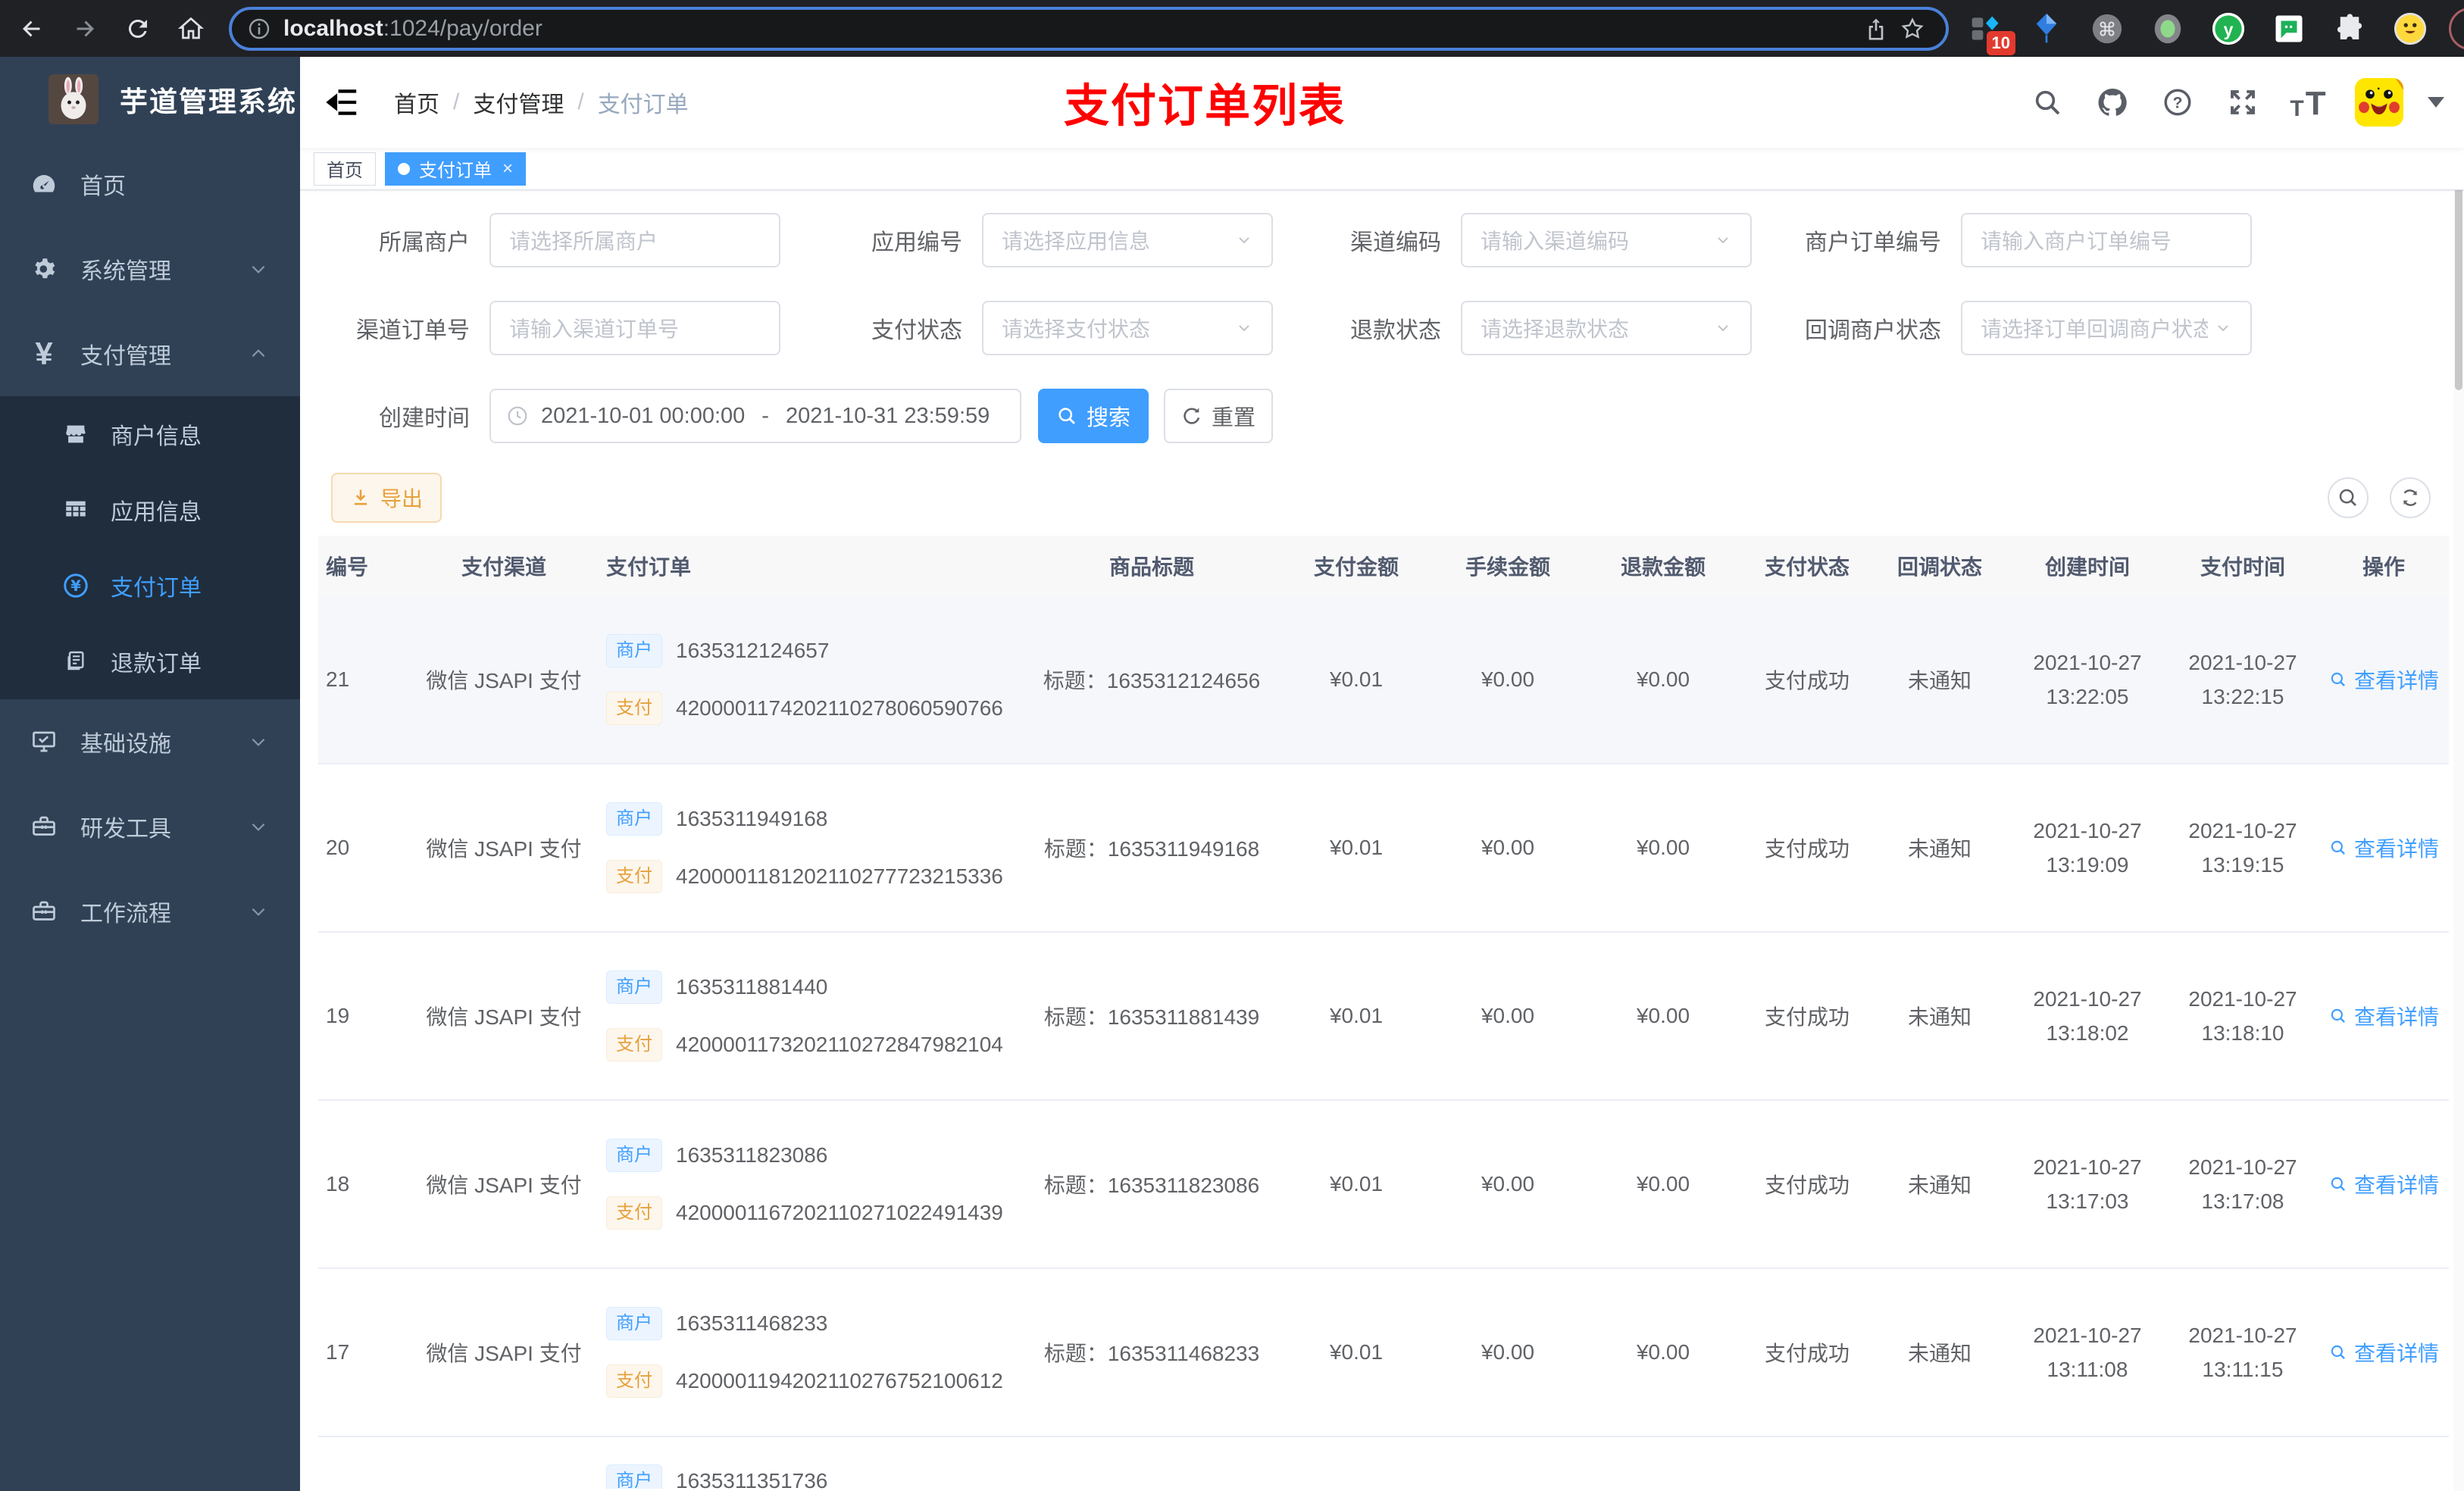  What do you see at coordinates (345, 169) in the screenshot?
I see `tab-home: 首页` at bounding box center [345, 169].